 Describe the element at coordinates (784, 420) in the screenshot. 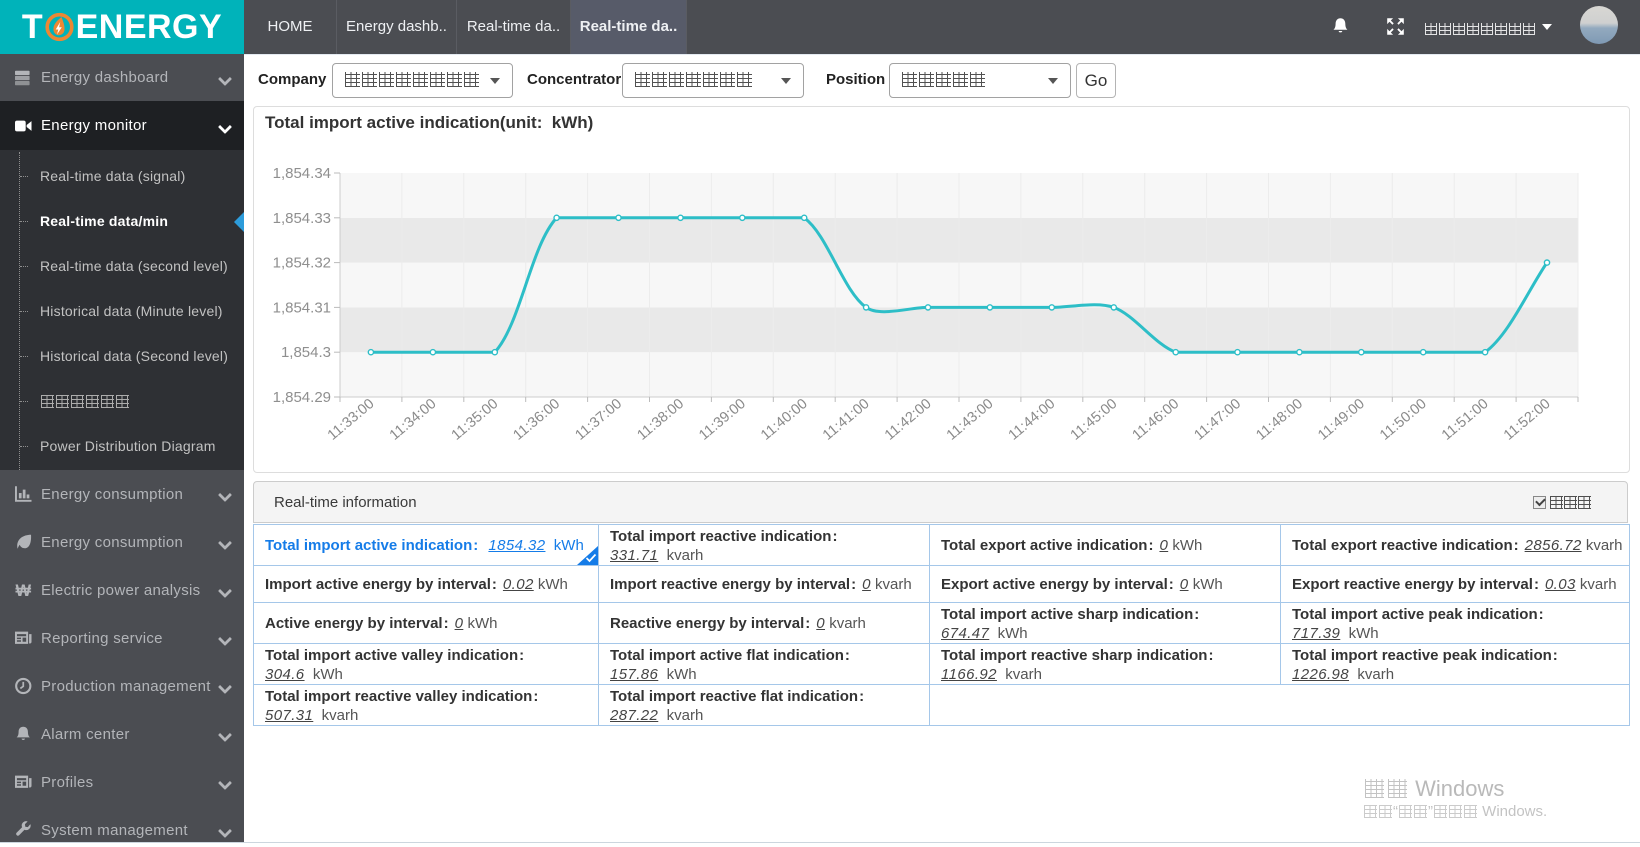

I see `svg-text: 11:40:00` at that location.